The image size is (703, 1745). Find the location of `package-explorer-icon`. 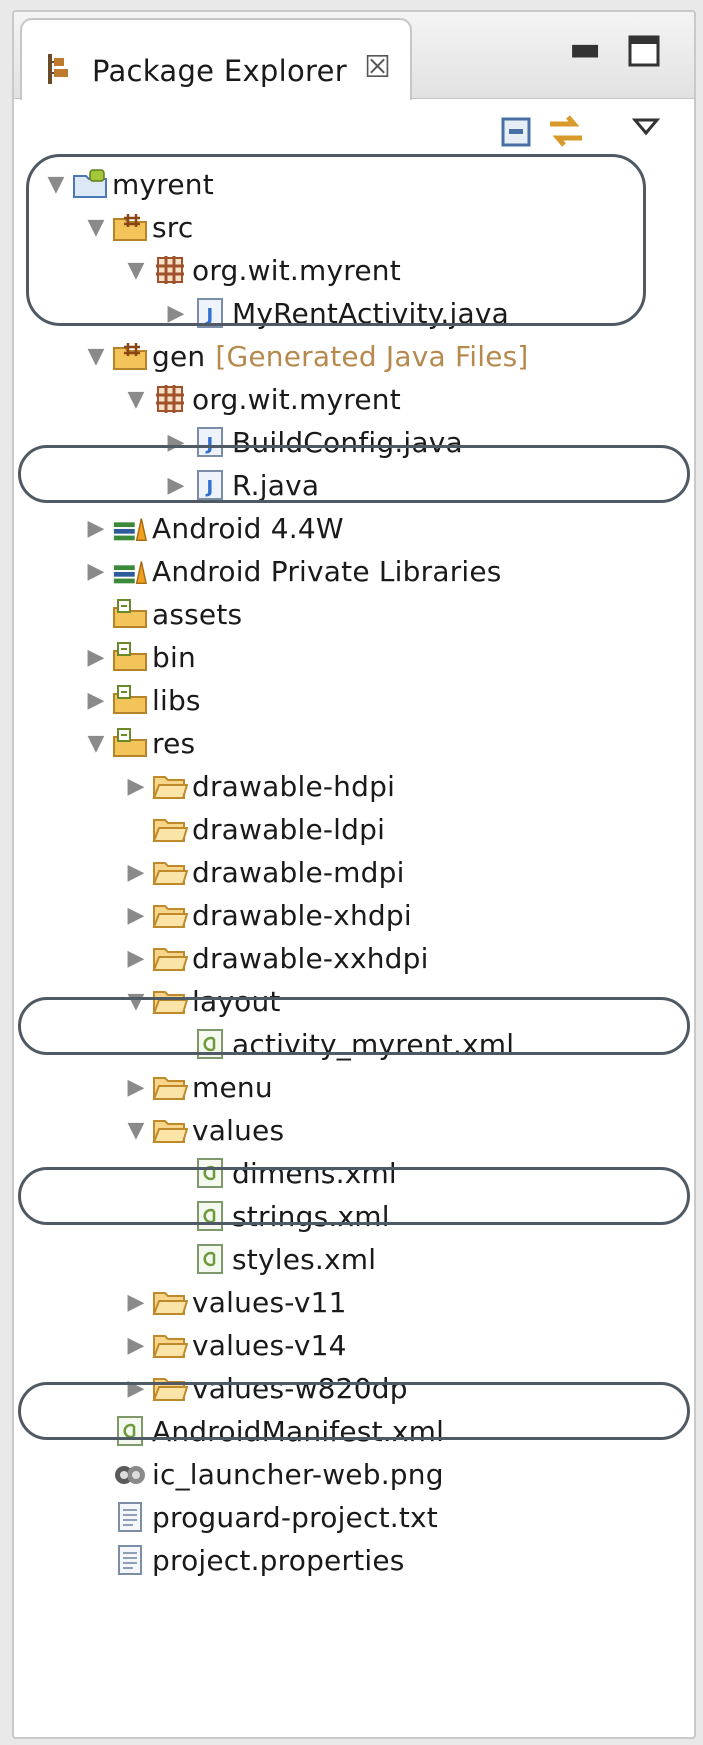

package-explorer-icon is located at coordinates (61, 71).